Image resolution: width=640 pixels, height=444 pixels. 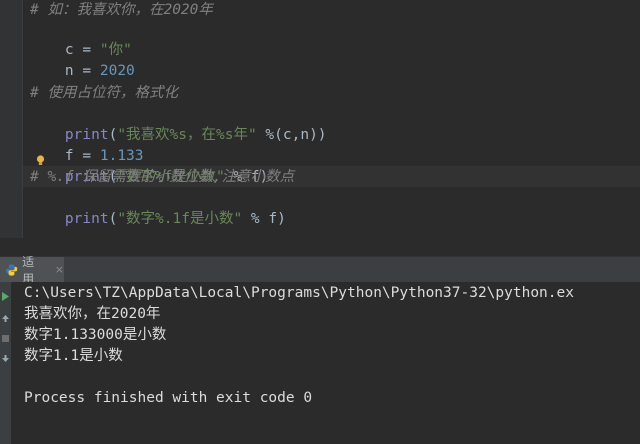 I want to click on run-panel-header: 适用 ×, so click(x=320, y=270).